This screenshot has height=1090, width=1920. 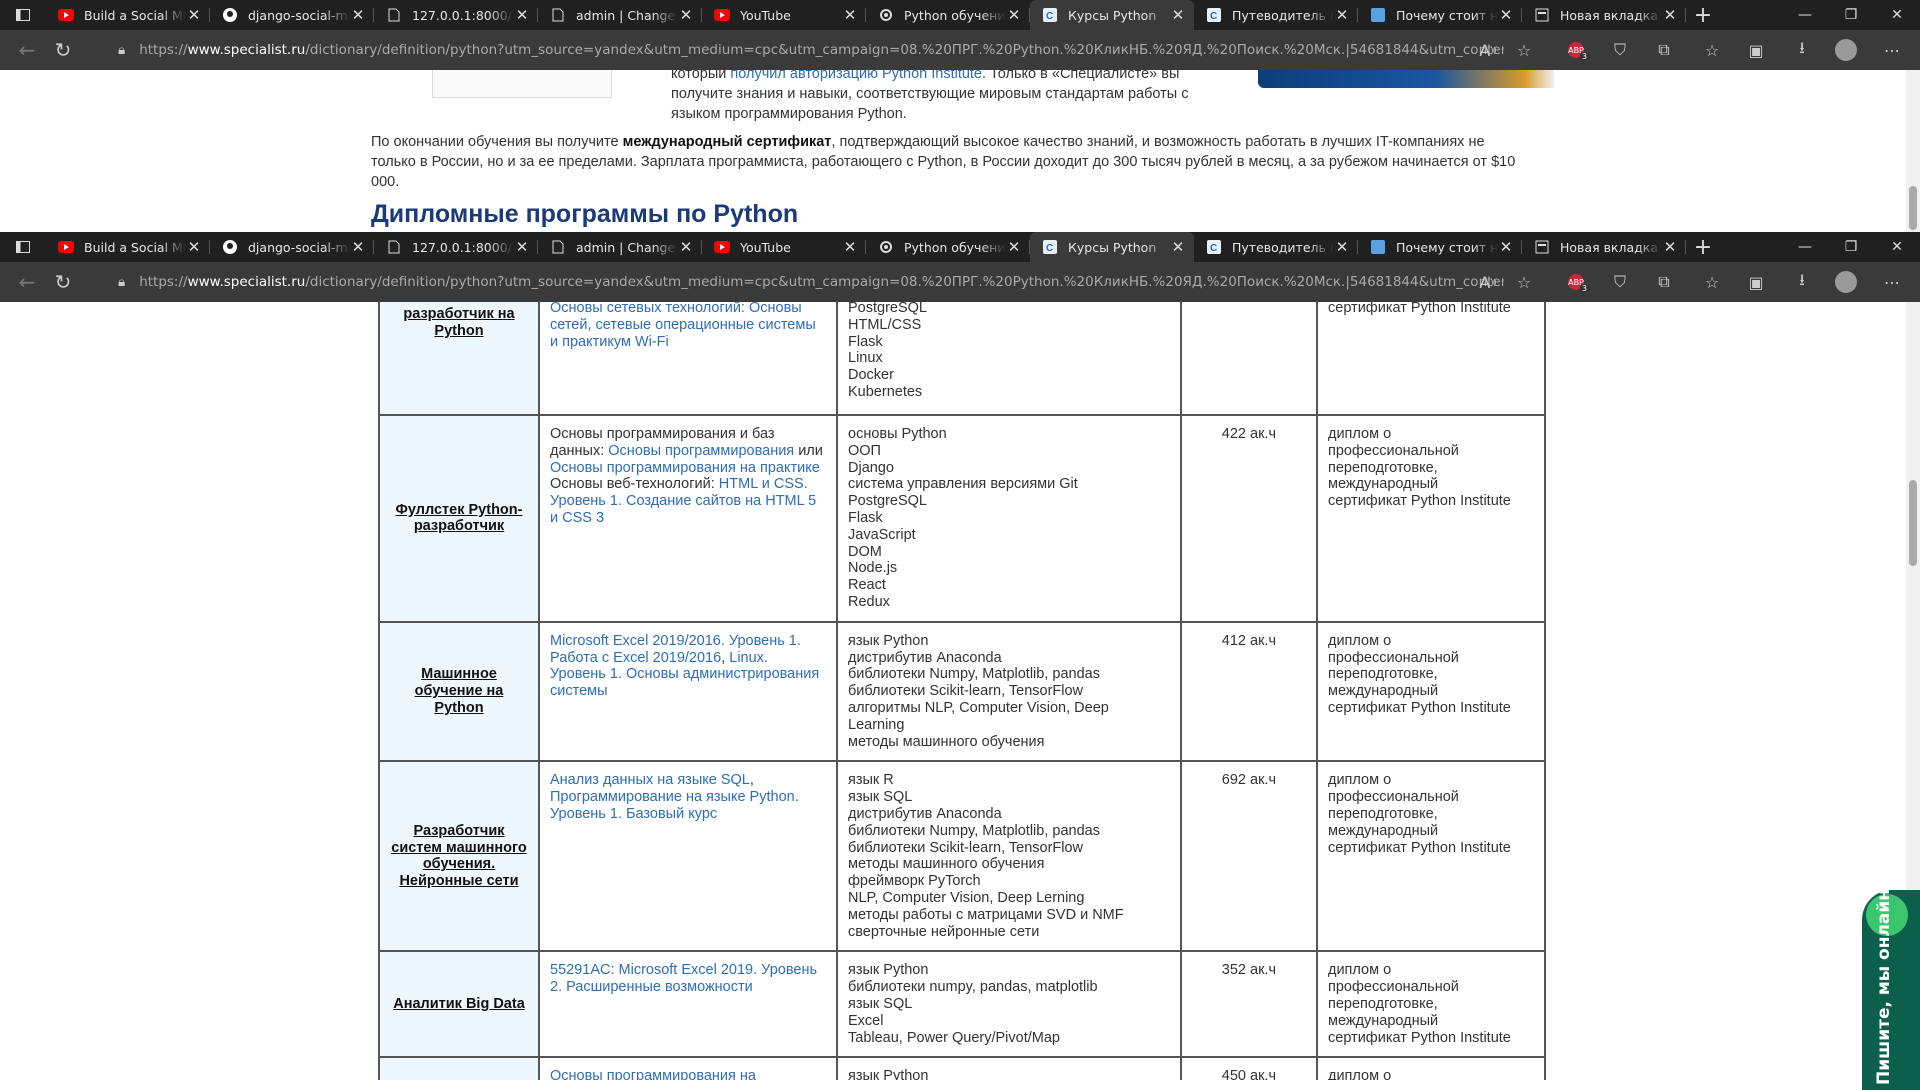 What do you see at coordinates (856, 76) in the screenshot?
I see `institute-link: получил авторизацию Python Institute` at bounding box center [856, 76].